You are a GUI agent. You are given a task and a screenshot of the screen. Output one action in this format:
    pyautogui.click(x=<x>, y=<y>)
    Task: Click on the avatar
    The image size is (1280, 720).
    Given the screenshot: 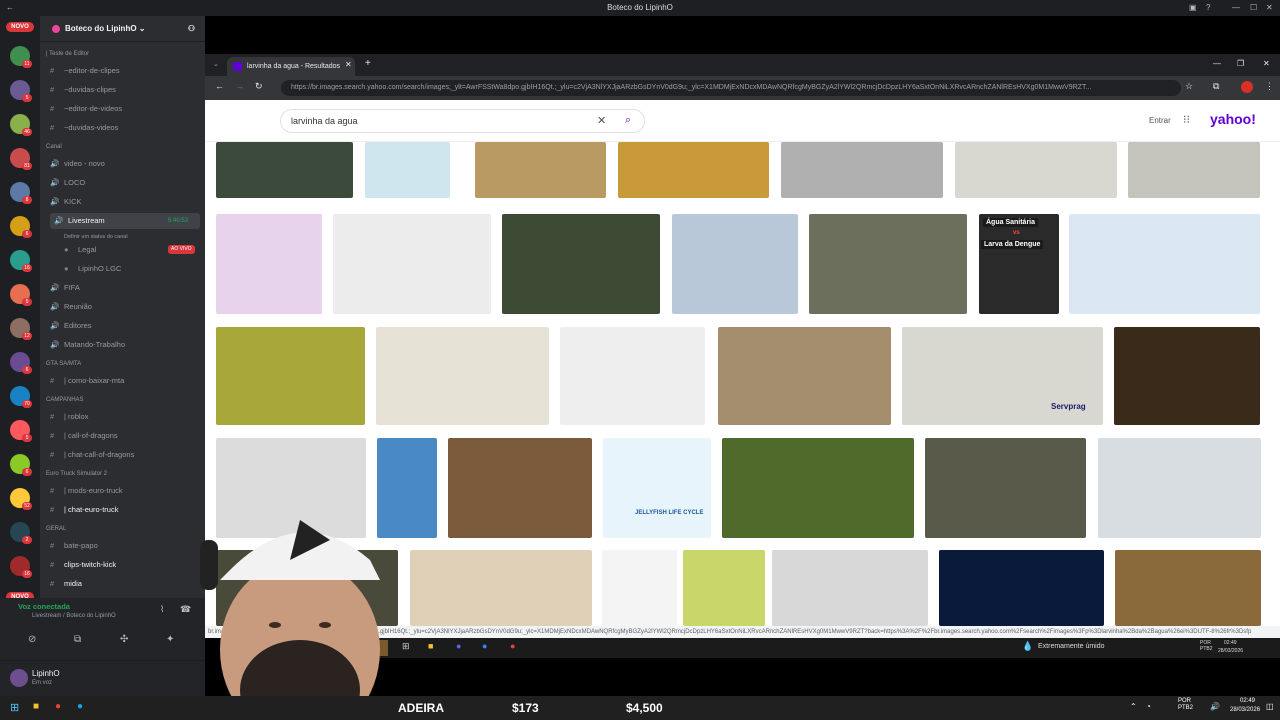 What is the action you would take?
    pyautogui.click(x=19, y=678)
    